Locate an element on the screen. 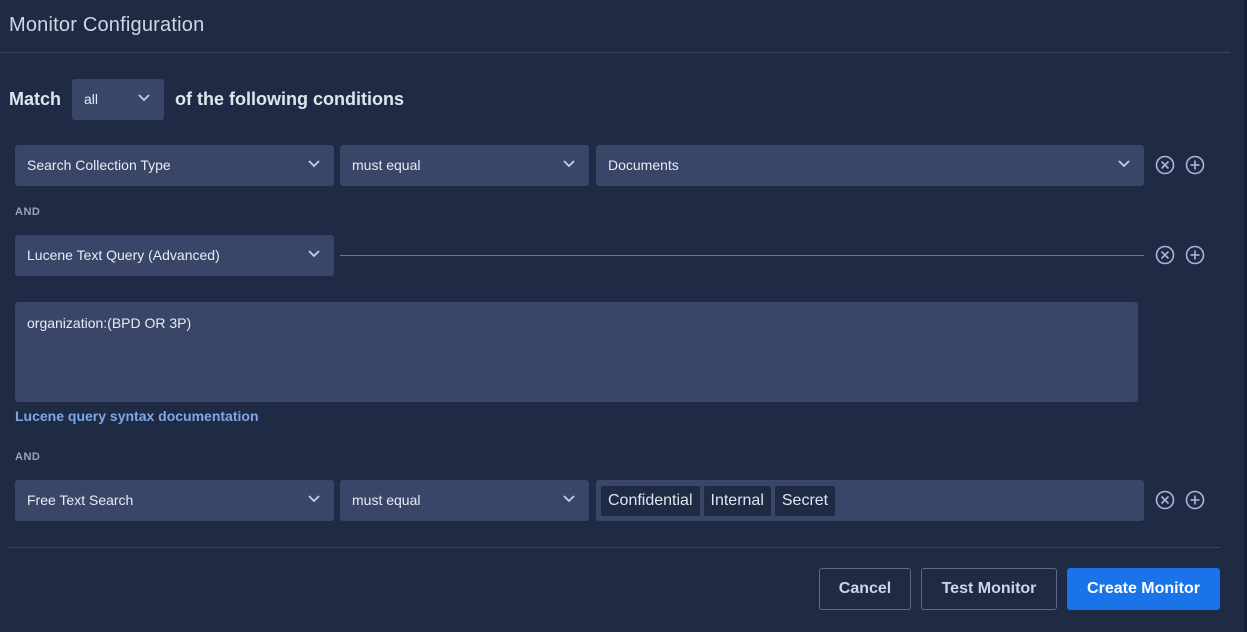 The height and width of the screenshot is (632, 1247). condition-3-tags-input: Confidential Internal Secret is located at coordinates (870, 500).